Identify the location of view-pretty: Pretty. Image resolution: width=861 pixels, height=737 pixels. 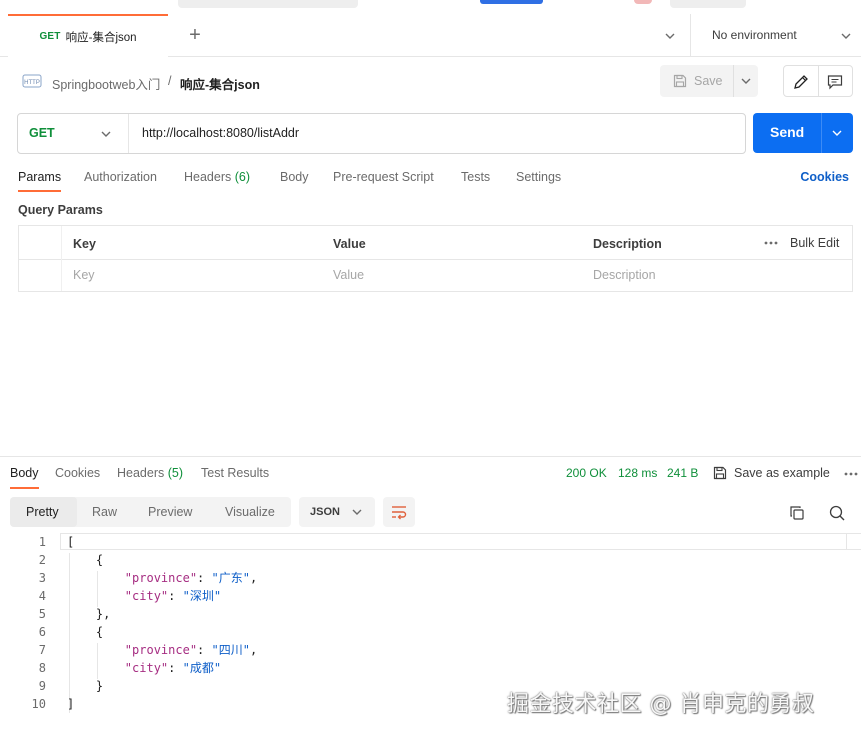
(42, 512).